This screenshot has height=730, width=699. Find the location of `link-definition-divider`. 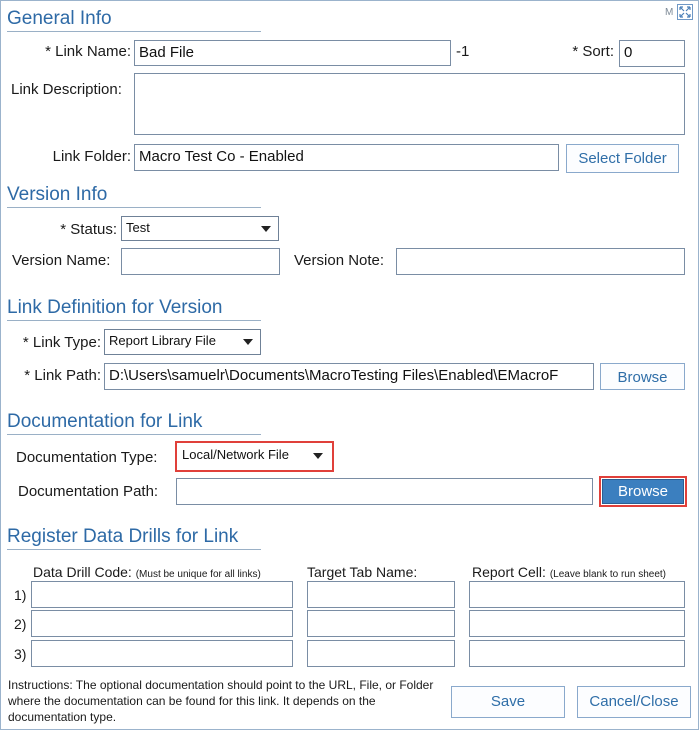

link-definition-divider is located at coordinates (134, 320).